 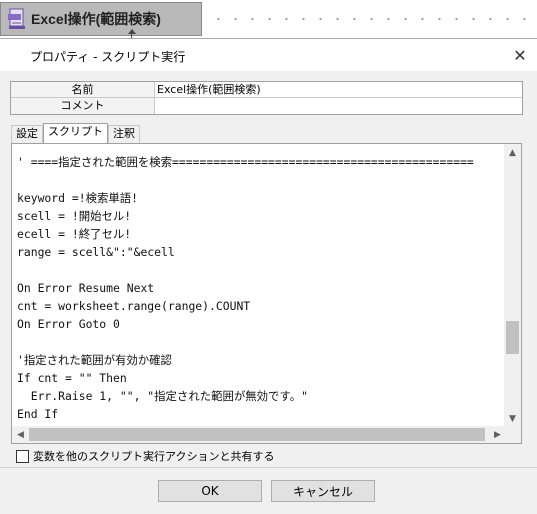 What do you see at coordinates (370, 19) in the screenshot?
I see `canvas-grid-dots` at bounding box center [370, 19].